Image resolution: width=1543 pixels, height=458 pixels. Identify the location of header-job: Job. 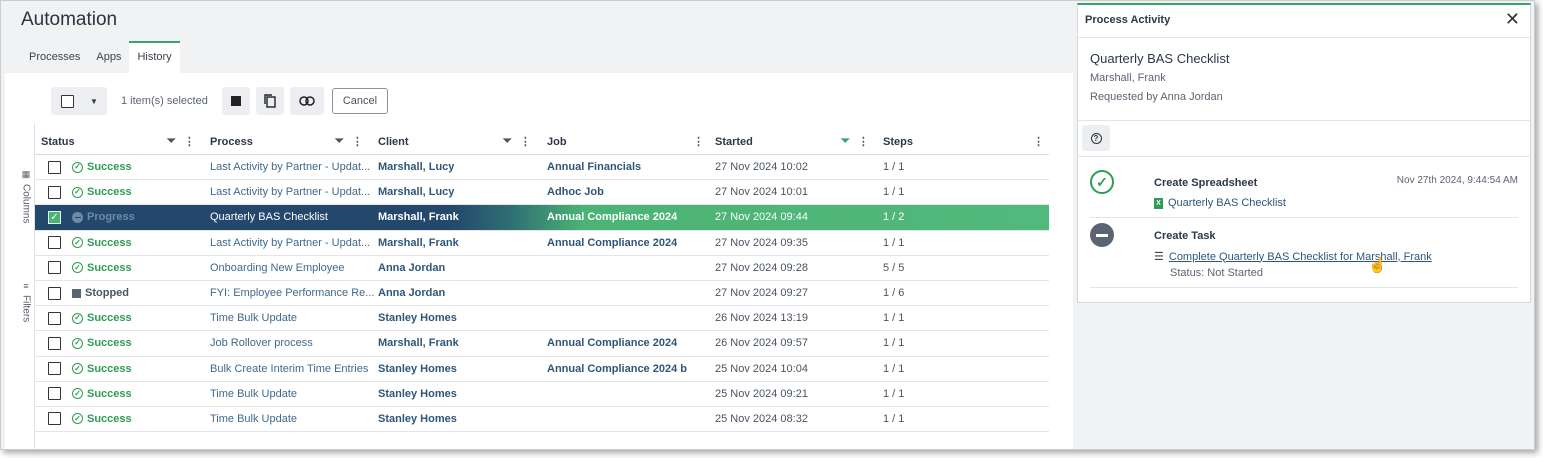
(557, 141).